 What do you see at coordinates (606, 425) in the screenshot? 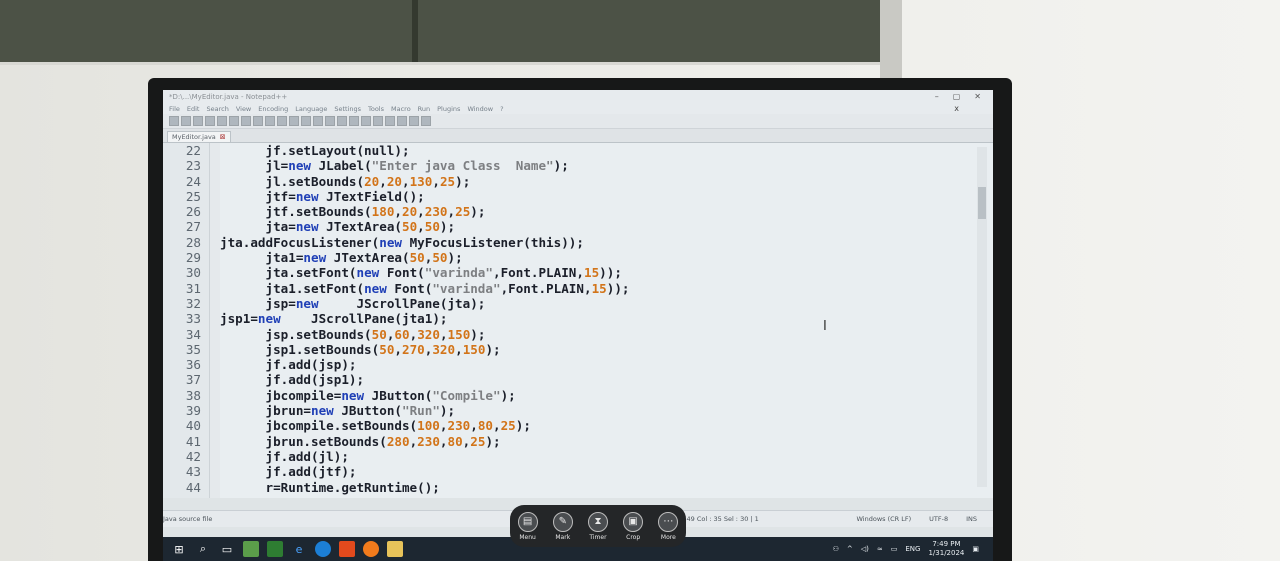
I see `code-line: jbcompile.setBounds(100,230,80,25);` at bounding box center [606, 425].